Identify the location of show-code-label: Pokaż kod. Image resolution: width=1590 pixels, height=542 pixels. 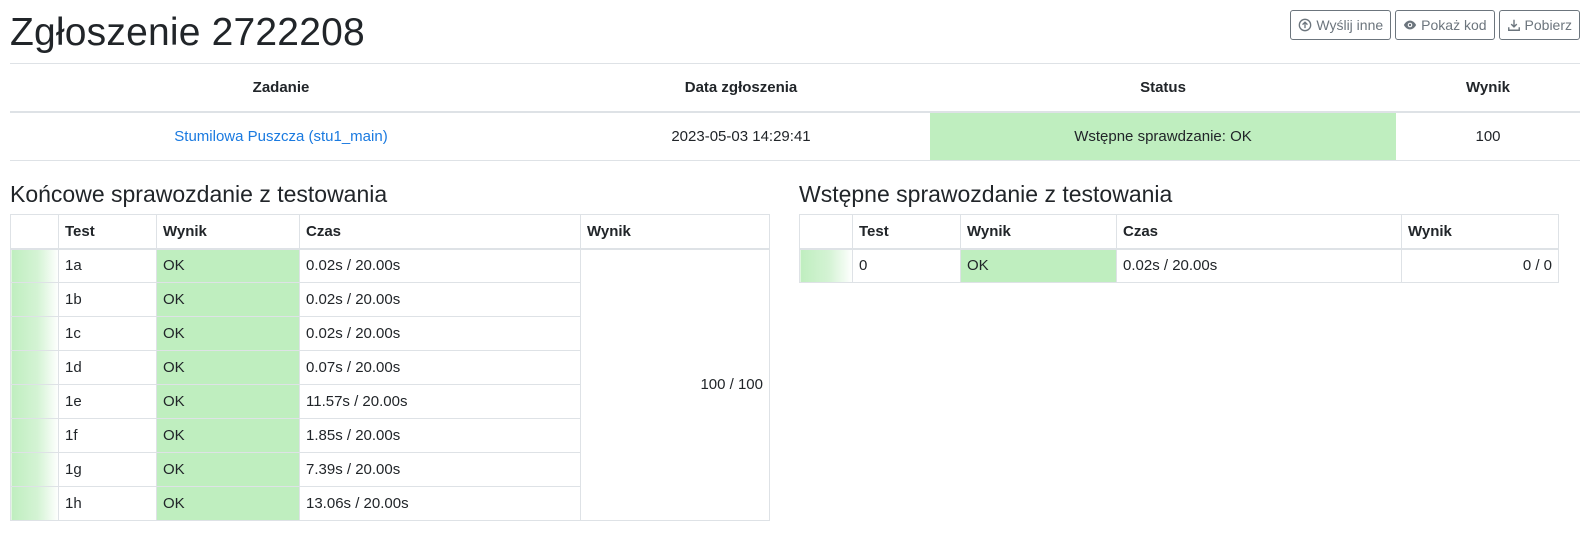
(1454, 25).